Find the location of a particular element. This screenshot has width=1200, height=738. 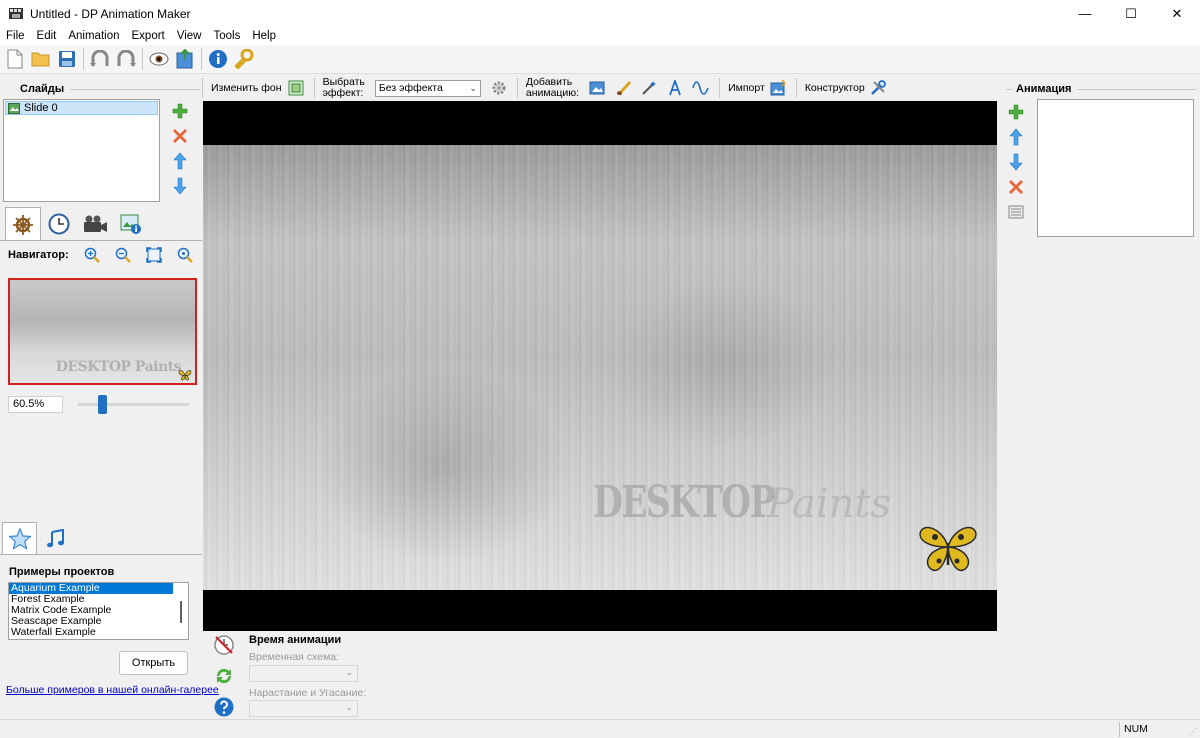

zoom-actual-icon is located at coordinates (185, 255).